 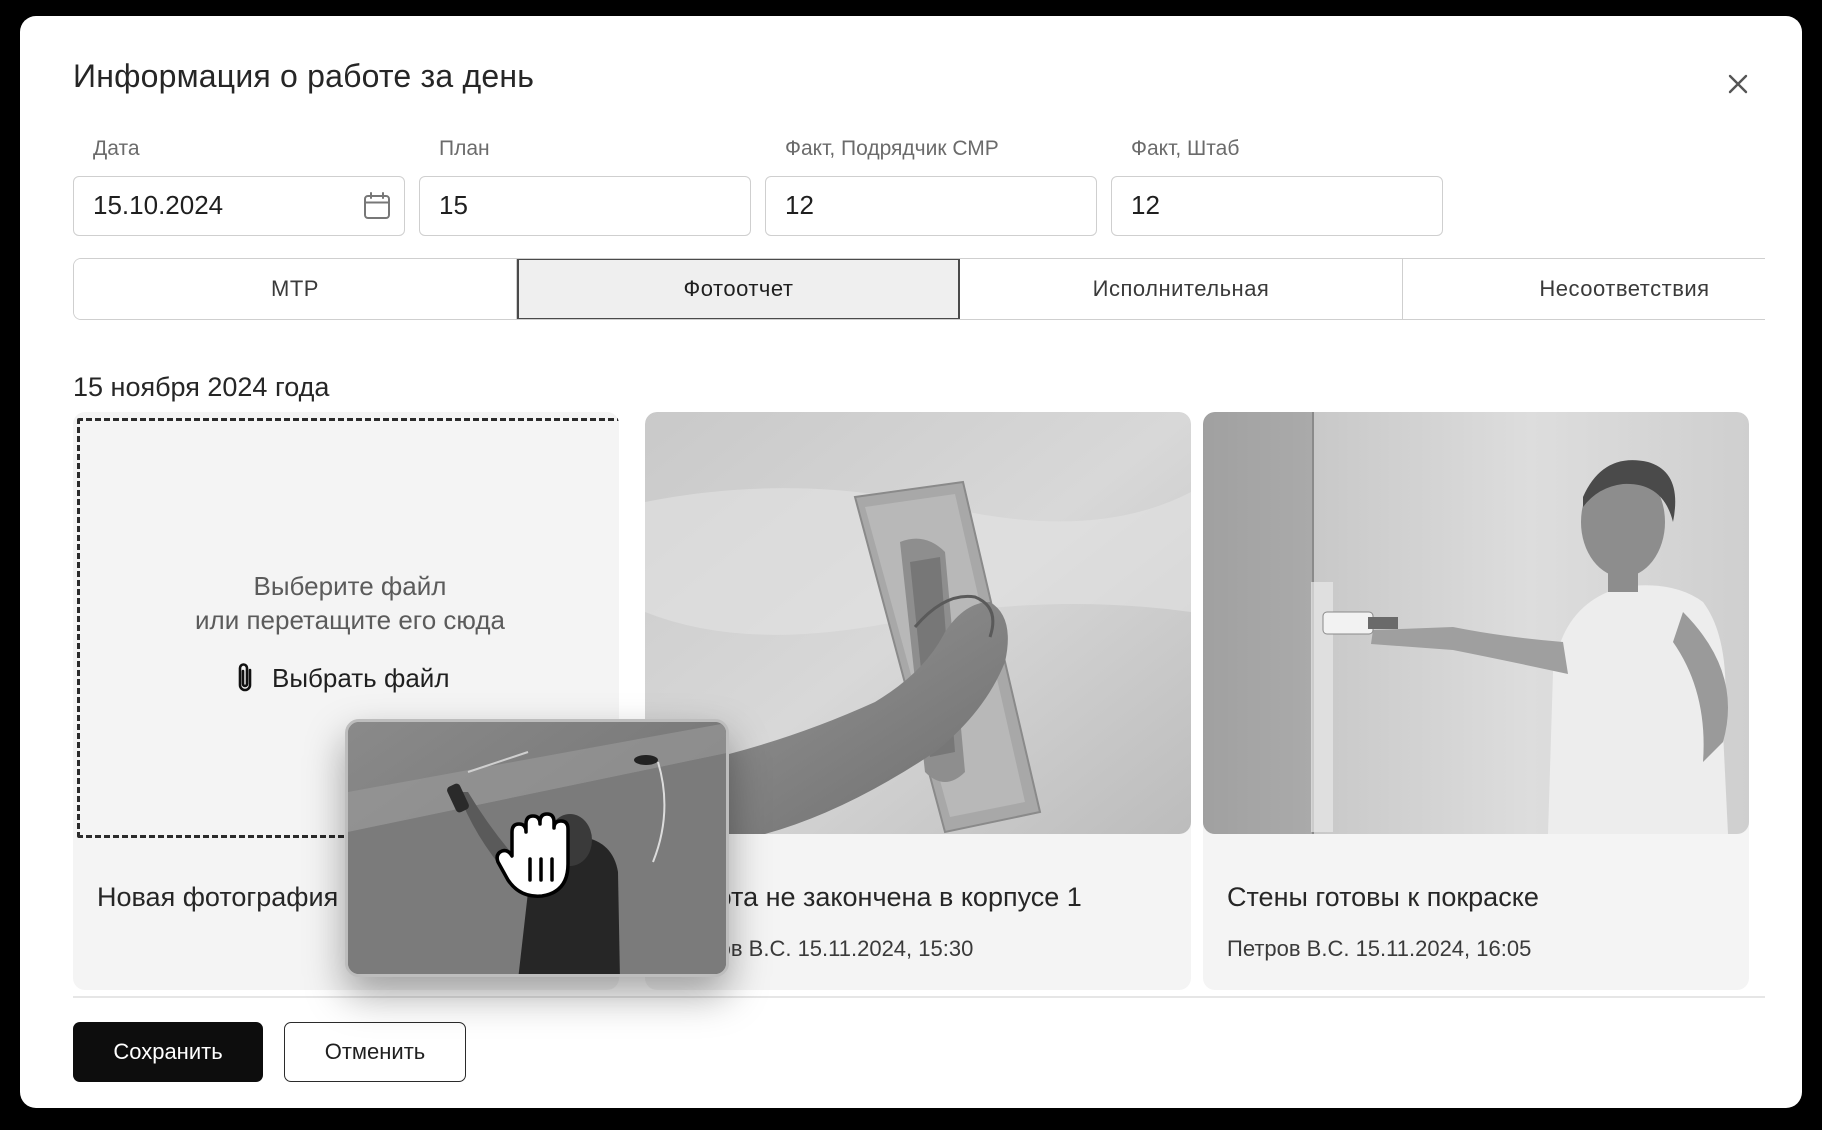 What do you see at coordinates (559, 205) in the screenshot?
I see `plan-input` at bounding box center [559, 205].